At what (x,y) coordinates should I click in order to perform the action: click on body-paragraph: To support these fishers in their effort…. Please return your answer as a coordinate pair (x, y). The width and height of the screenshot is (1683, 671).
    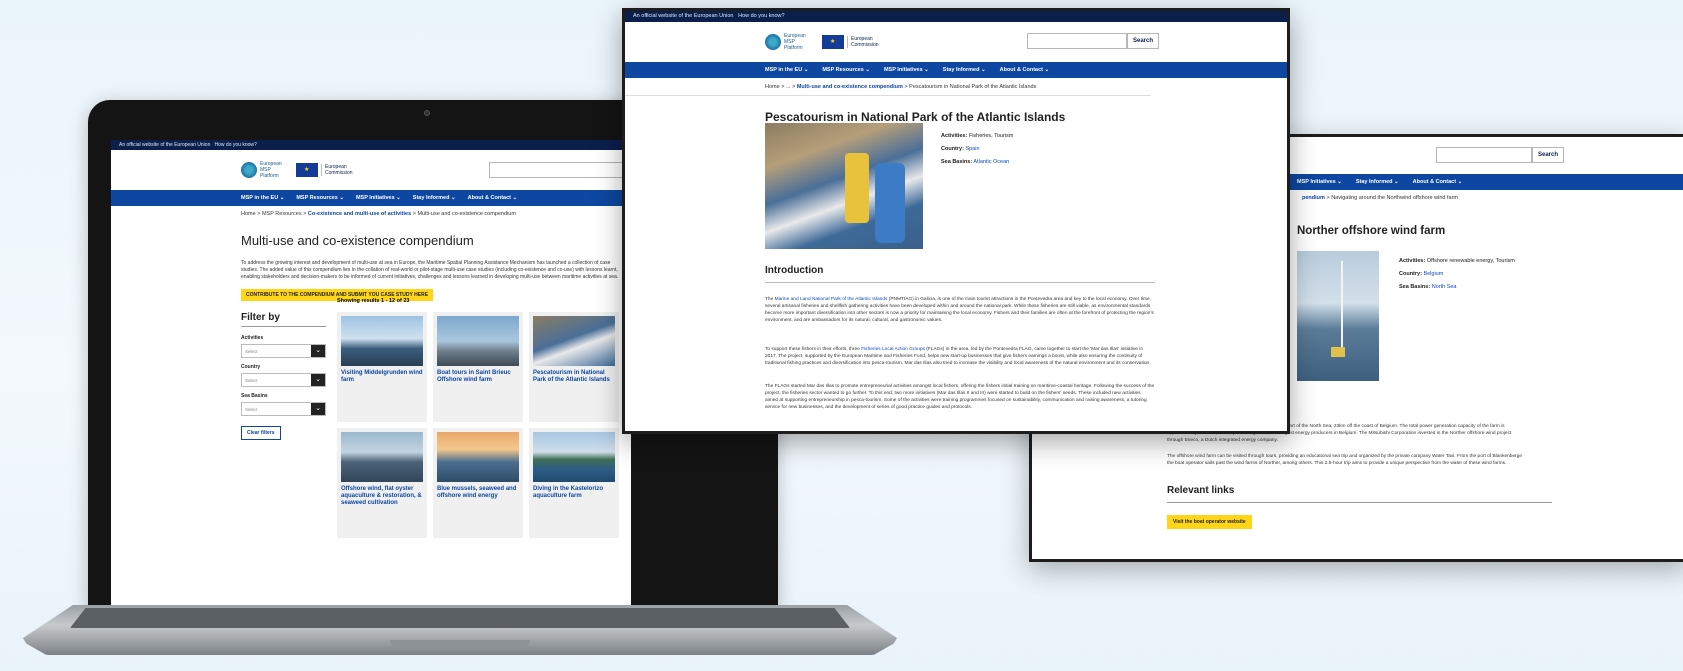
    Looking at the image, I should click on (960, 356).